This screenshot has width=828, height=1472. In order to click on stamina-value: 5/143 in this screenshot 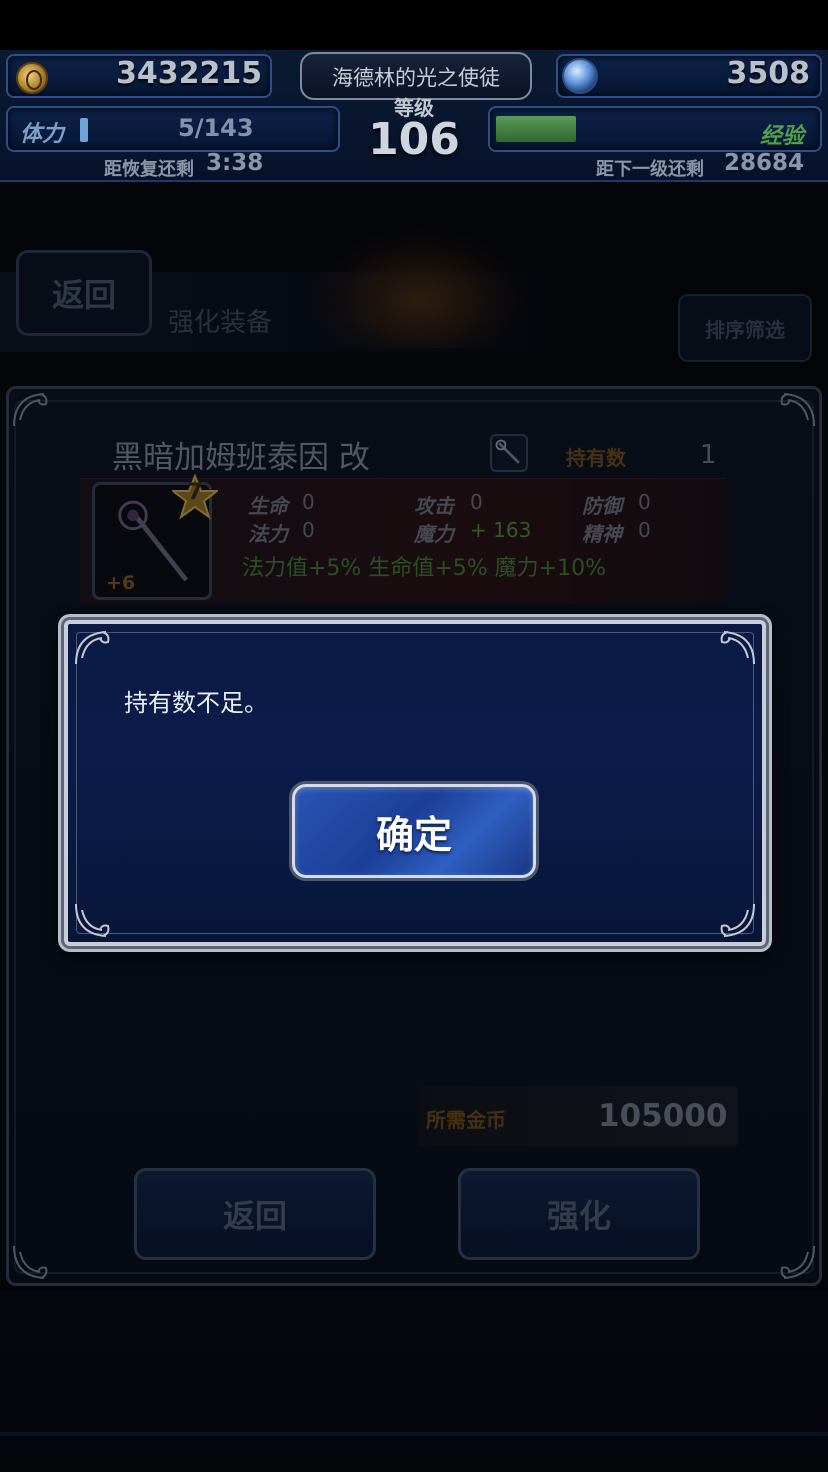, I will do `click(216, 128)`.